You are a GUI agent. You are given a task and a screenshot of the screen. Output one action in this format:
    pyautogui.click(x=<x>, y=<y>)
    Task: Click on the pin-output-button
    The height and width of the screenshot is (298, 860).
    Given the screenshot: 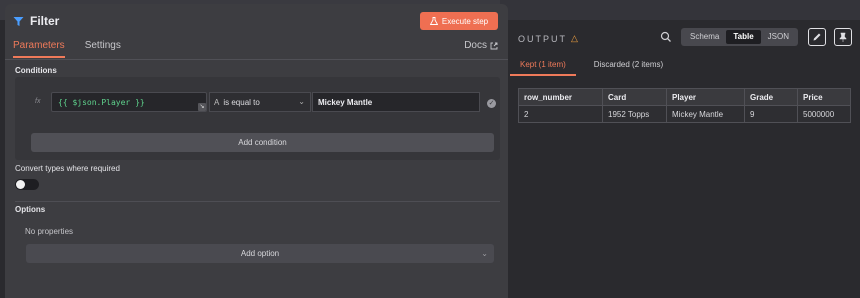 What is the action you would take?
    pyautogui.click(x=843, y=37)
    